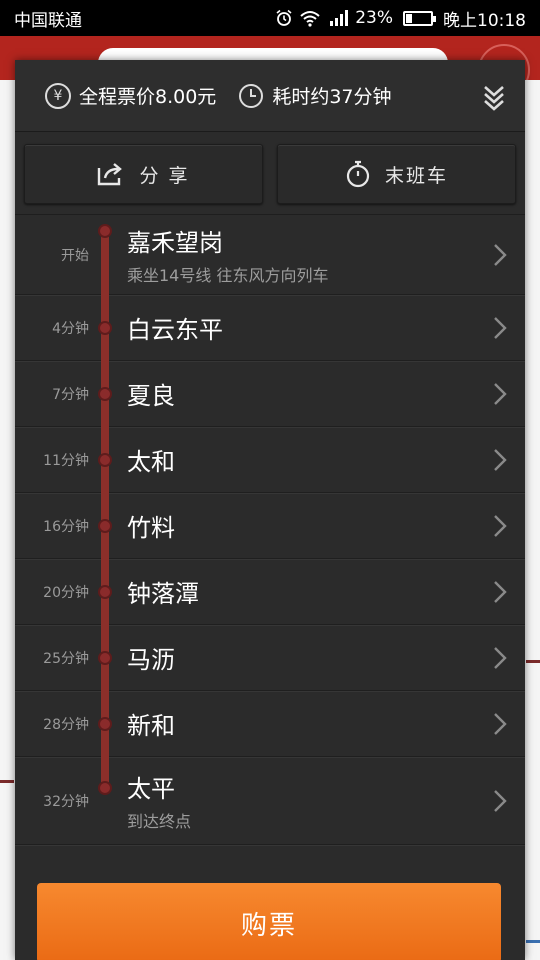 The width and height of the screenshot is (540, 960). I want to click on buy-area: 购票, so click(270, 915).